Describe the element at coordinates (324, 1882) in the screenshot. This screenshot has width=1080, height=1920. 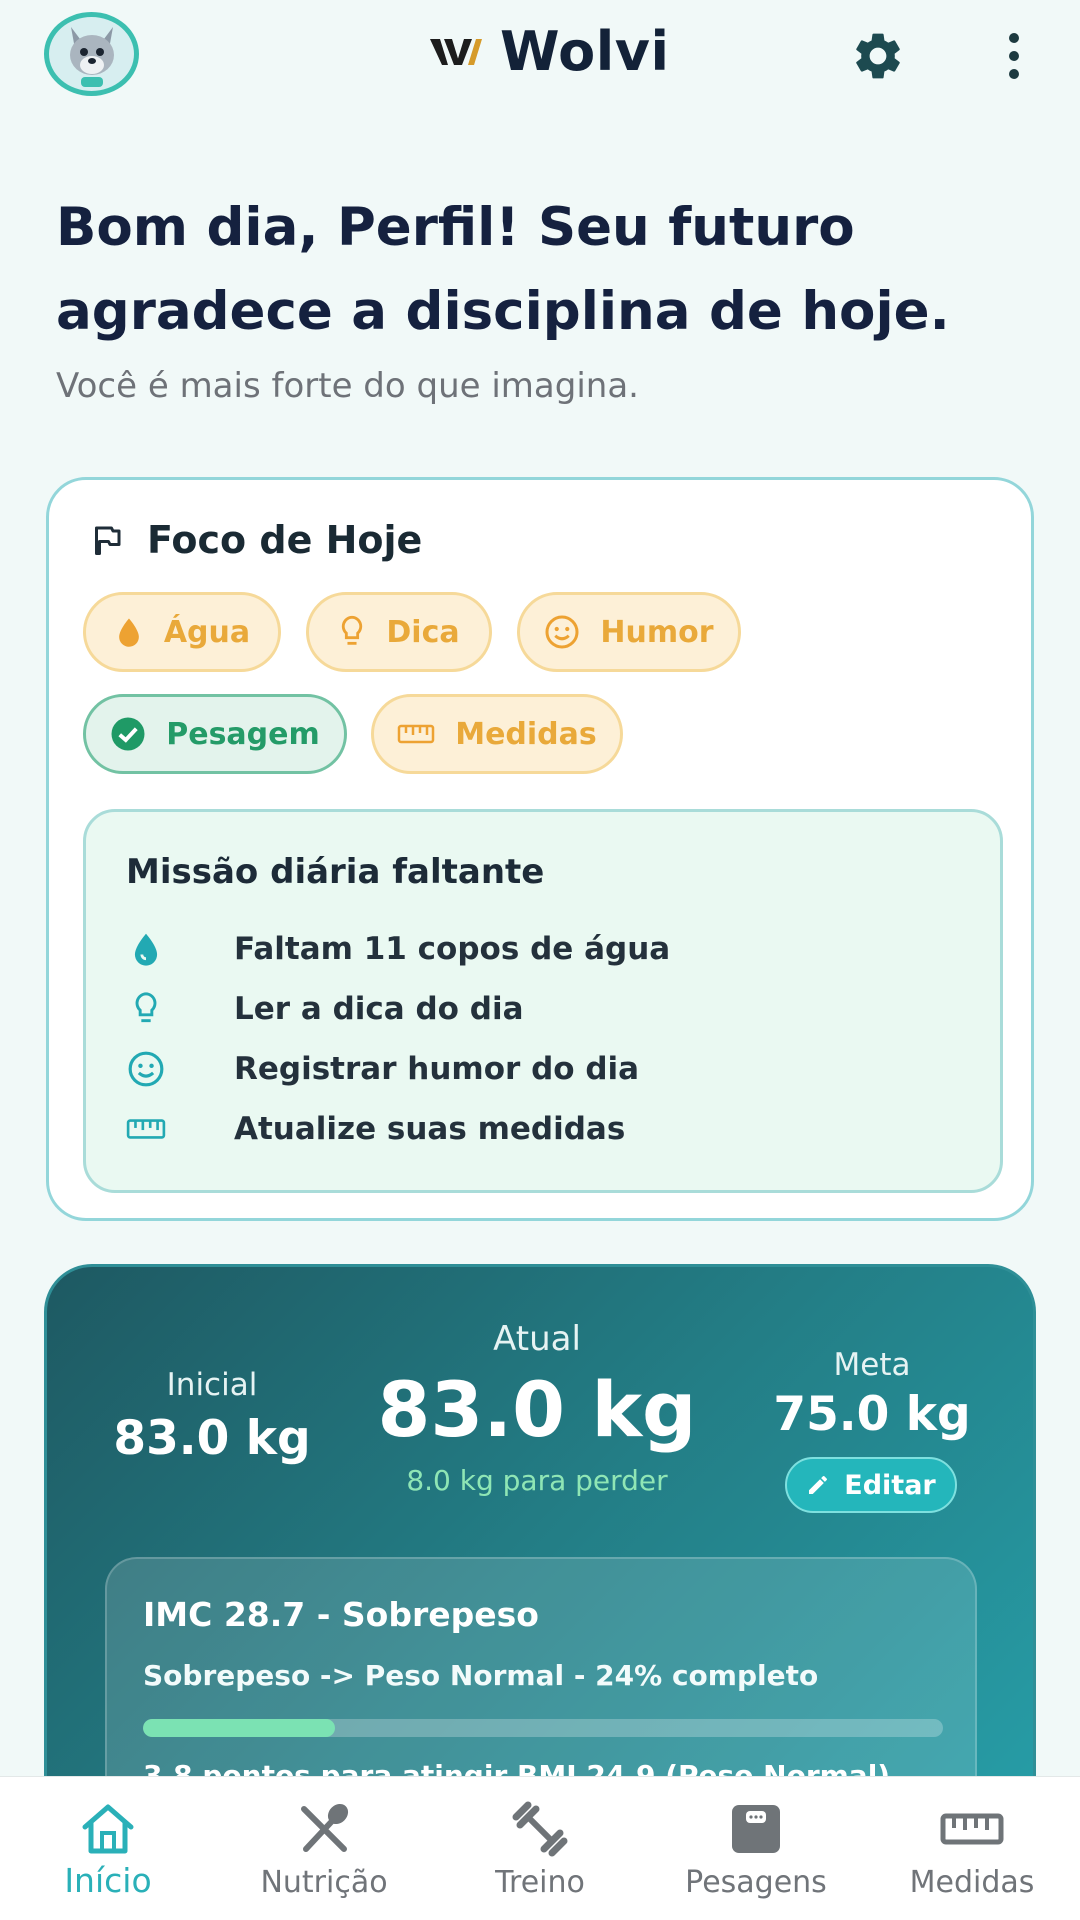
I see `nav-label: Nutrição` at that location.